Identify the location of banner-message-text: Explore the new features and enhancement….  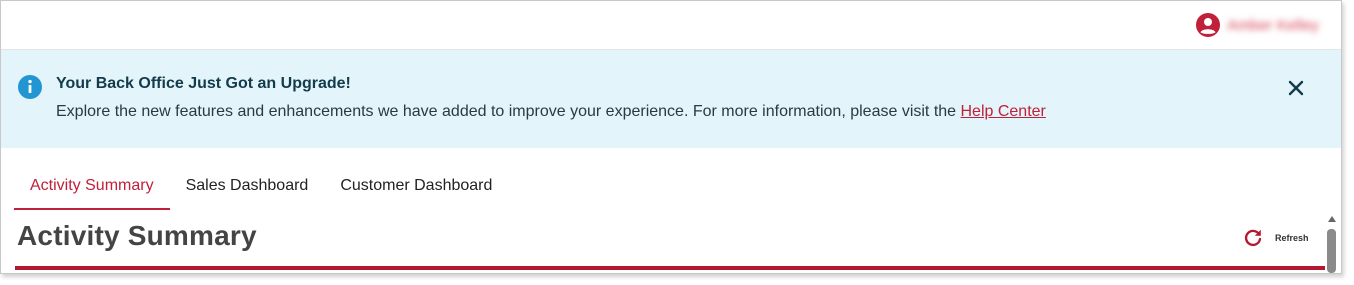
(508, 111).